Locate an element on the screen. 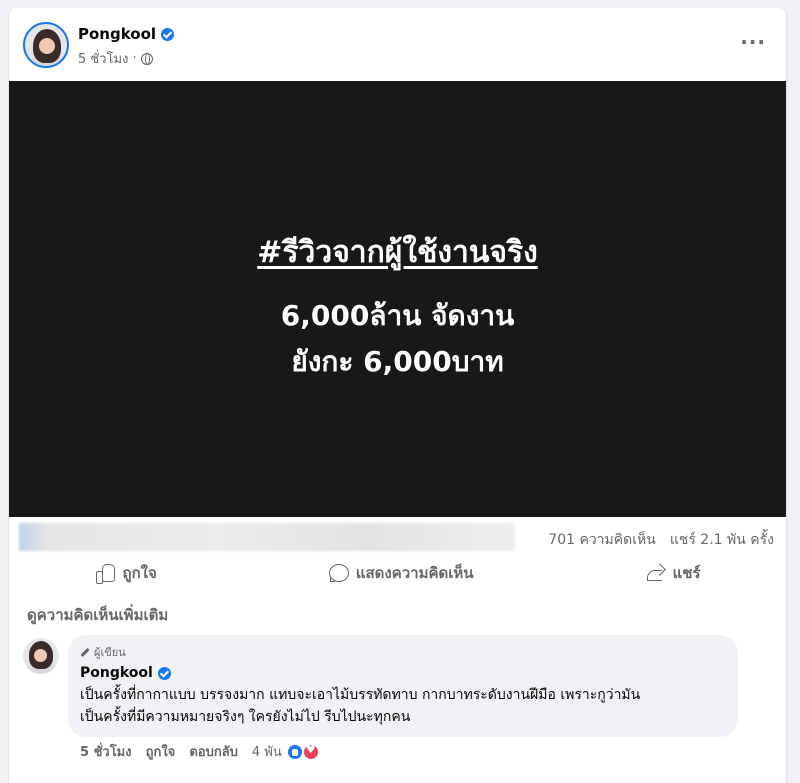 The image size is (800, 783). view-more-comments: ดูความคิดเห็นเพิ่มเติม is located at coordinates (97, 615).